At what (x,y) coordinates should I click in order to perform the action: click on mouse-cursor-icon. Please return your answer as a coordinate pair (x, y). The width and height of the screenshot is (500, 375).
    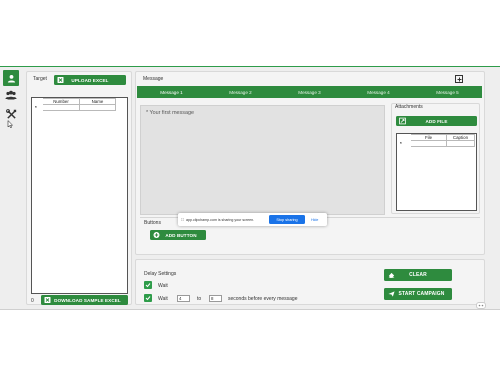
    Looking at the image, I should click on (10, 122).